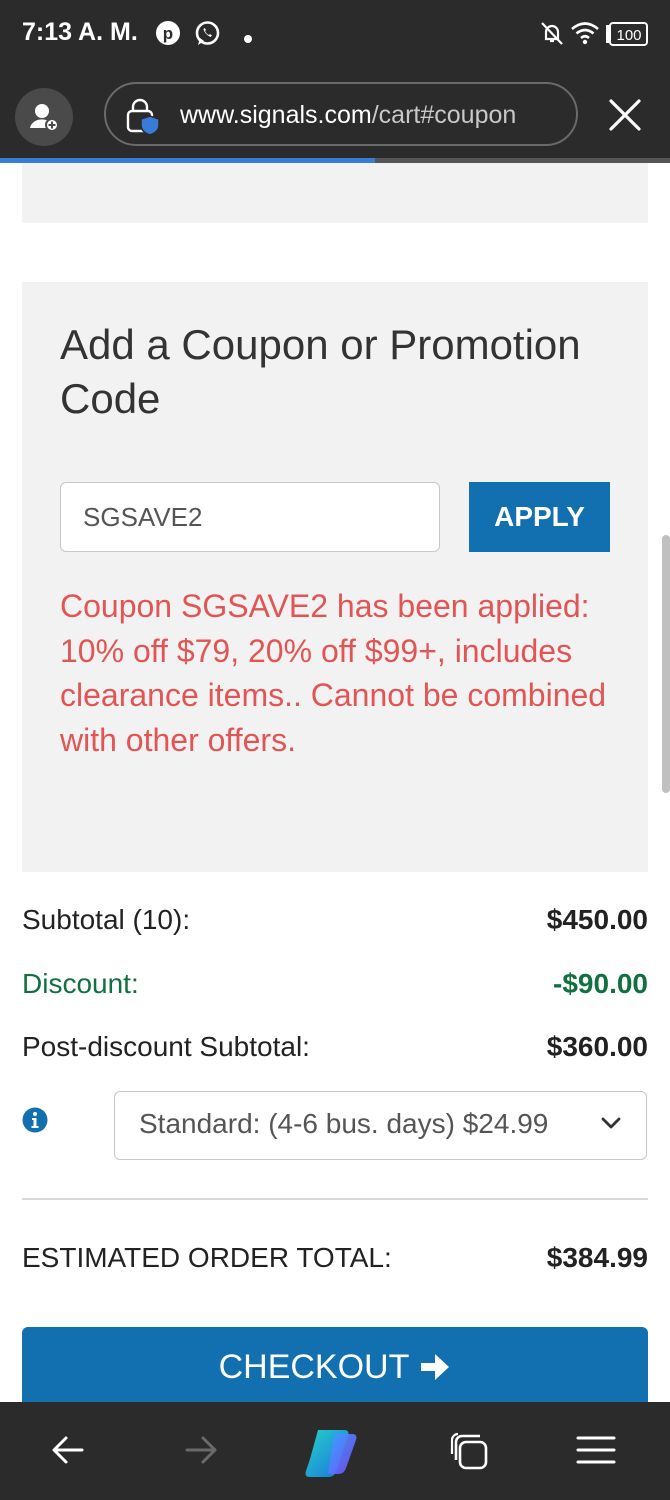 The width and height of the screenshot is (670, 1500). What do you see at coordinates (314, 1366) in the screenshot?
I see `checkout-label: CHECKOUT` at bounding box center [314, 1366].